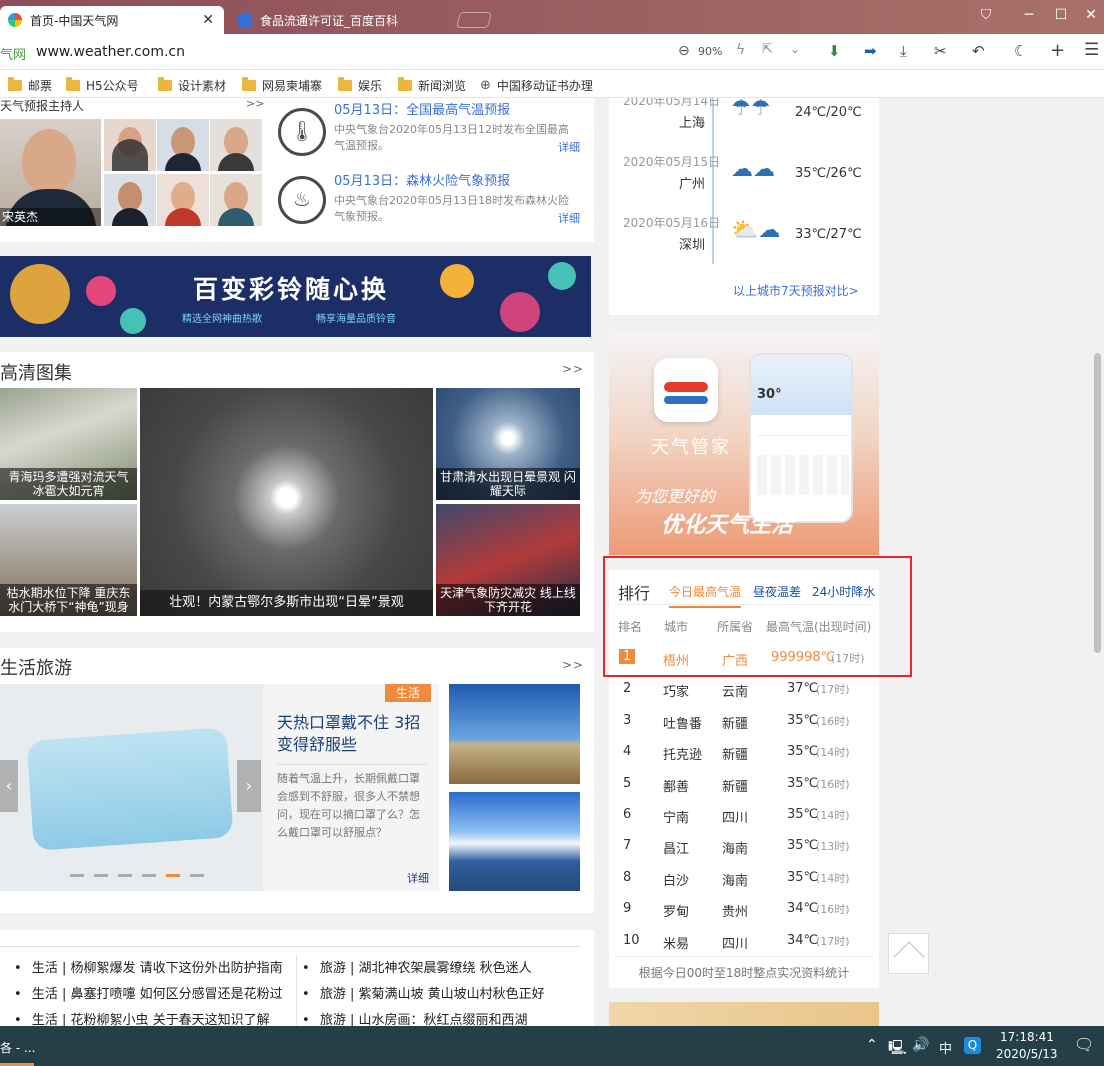 The width and height of the screenshot is (1104, 1066). I want to click on ranking-row: 7 昌江 海南 35℃ (13时), so click(744, 845).